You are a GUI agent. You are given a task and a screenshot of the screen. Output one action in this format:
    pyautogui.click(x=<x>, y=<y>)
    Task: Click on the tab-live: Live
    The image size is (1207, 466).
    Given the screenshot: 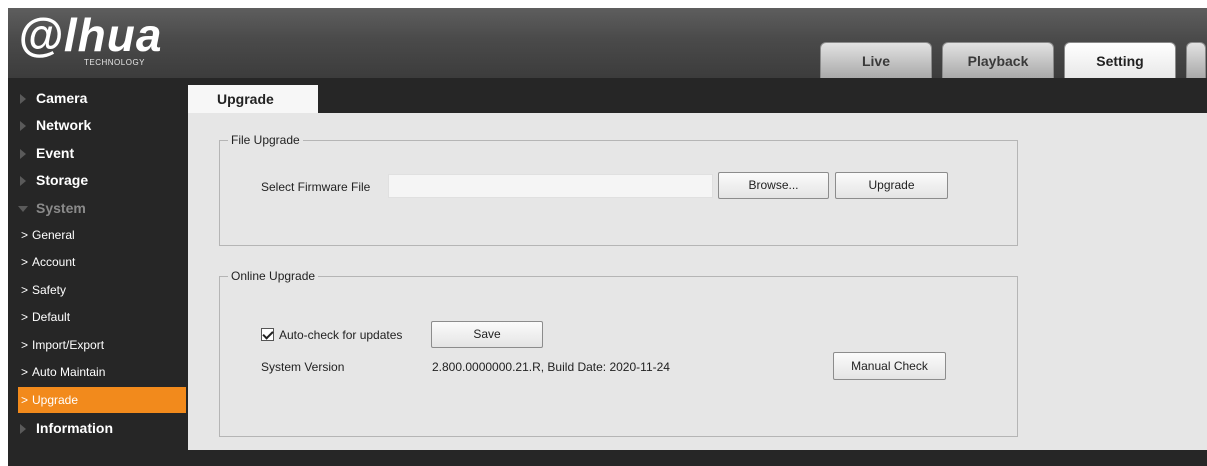 What is the action you would take?
    pyautogui.click(x=876, y=60)
    